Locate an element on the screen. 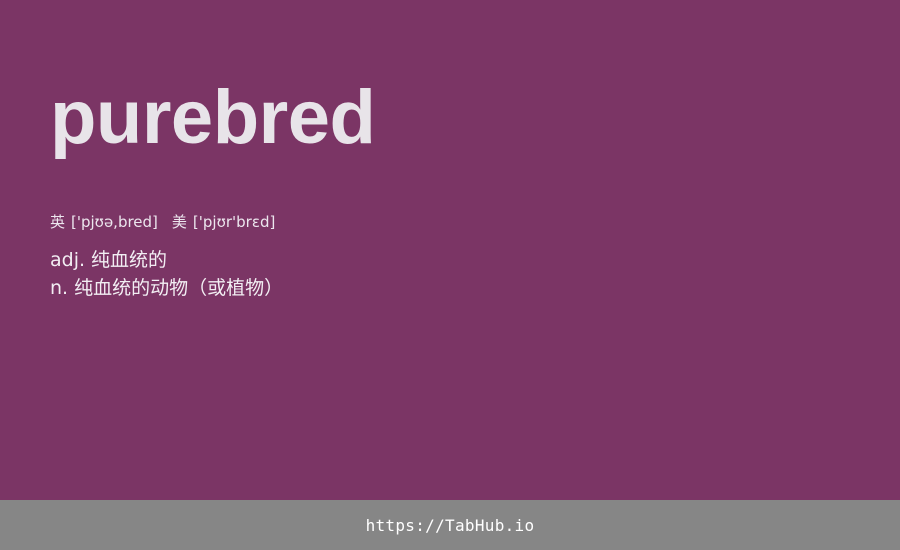 The width and height of the screenshot is (900, 550). definitions-list: adj. 纯血统的 n. 纯血统的动物（或植物） is located at coordinates (166, 274).